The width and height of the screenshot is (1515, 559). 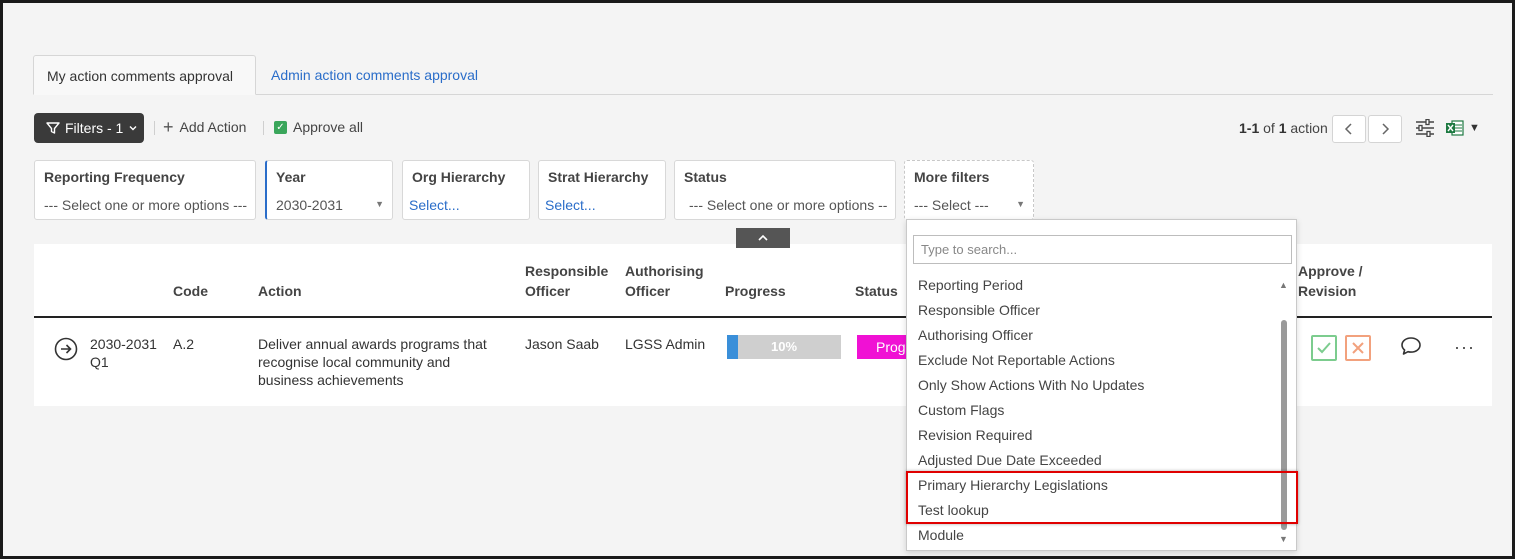 I want to click on filters-button: Filters - 1, so click(x=89, y=128).